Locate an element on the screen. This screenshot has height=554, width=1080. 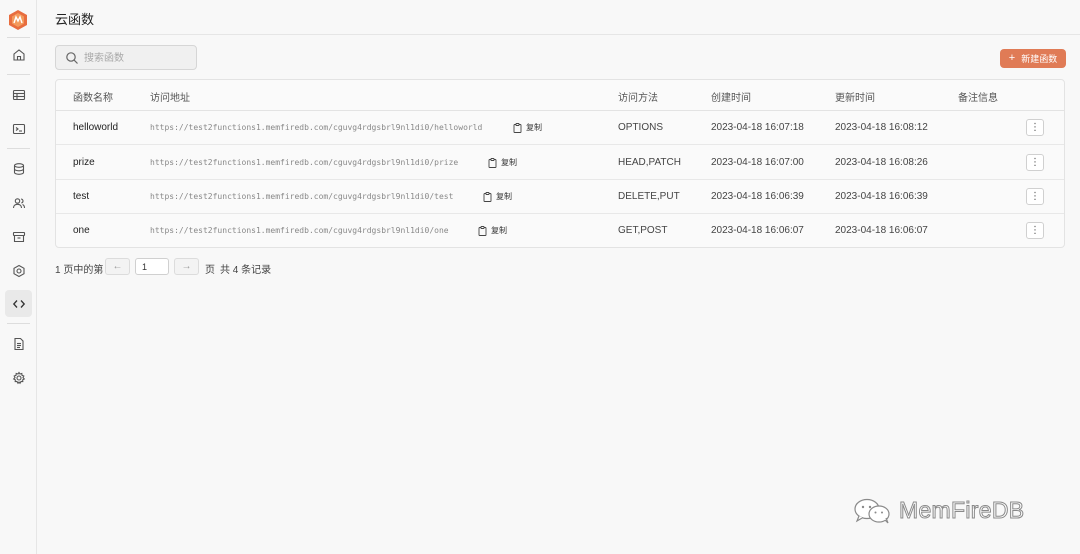
pagination-suffix: 页 is located at coordinates (210, 270).